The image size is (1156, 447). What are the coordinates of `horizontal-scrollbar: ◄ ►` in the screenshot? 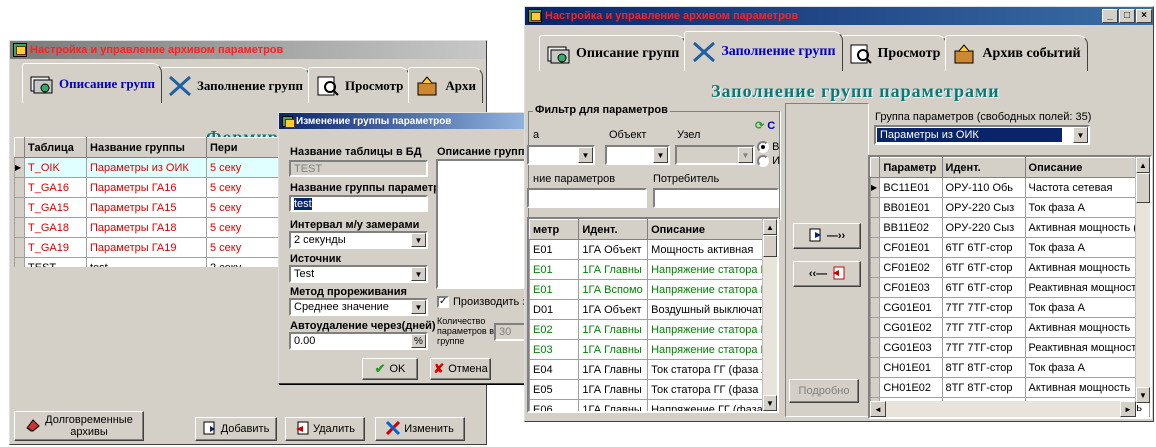 It's located at (1003, 409).